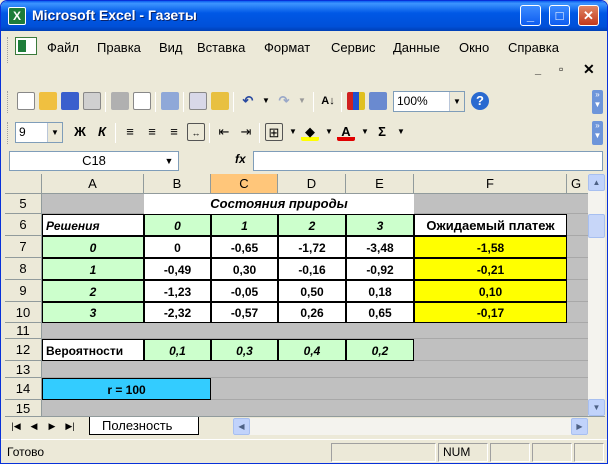  I want to click on probabilities-label-cell: Вероятности, so click(93, 350).